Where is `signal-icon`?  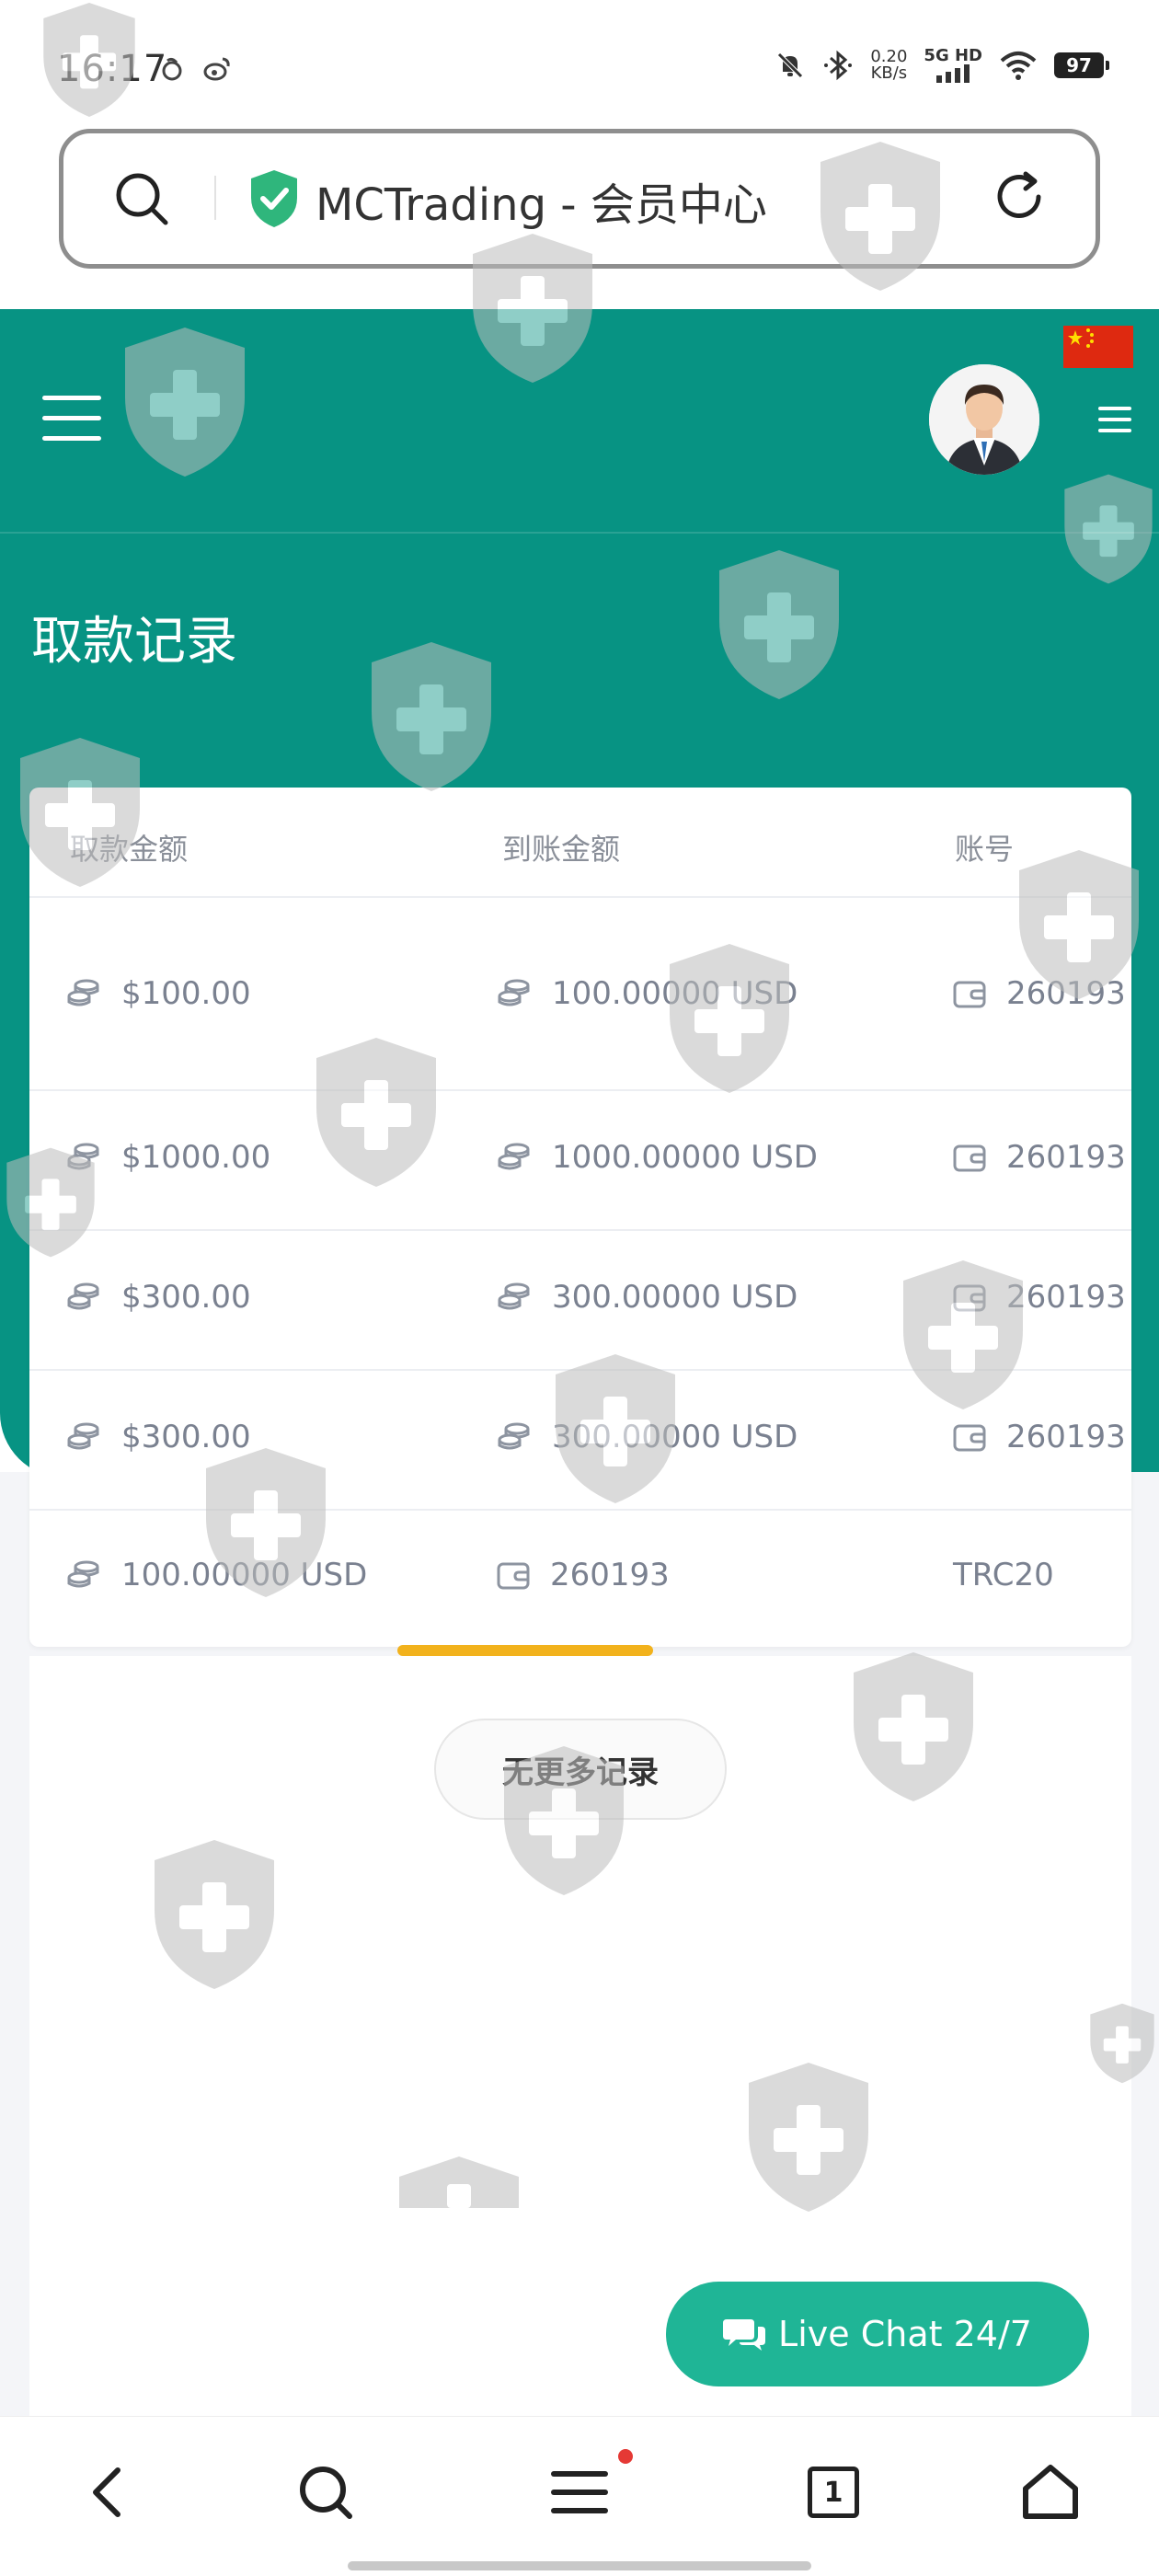
signal-icon is located at coordinates (953, 73).